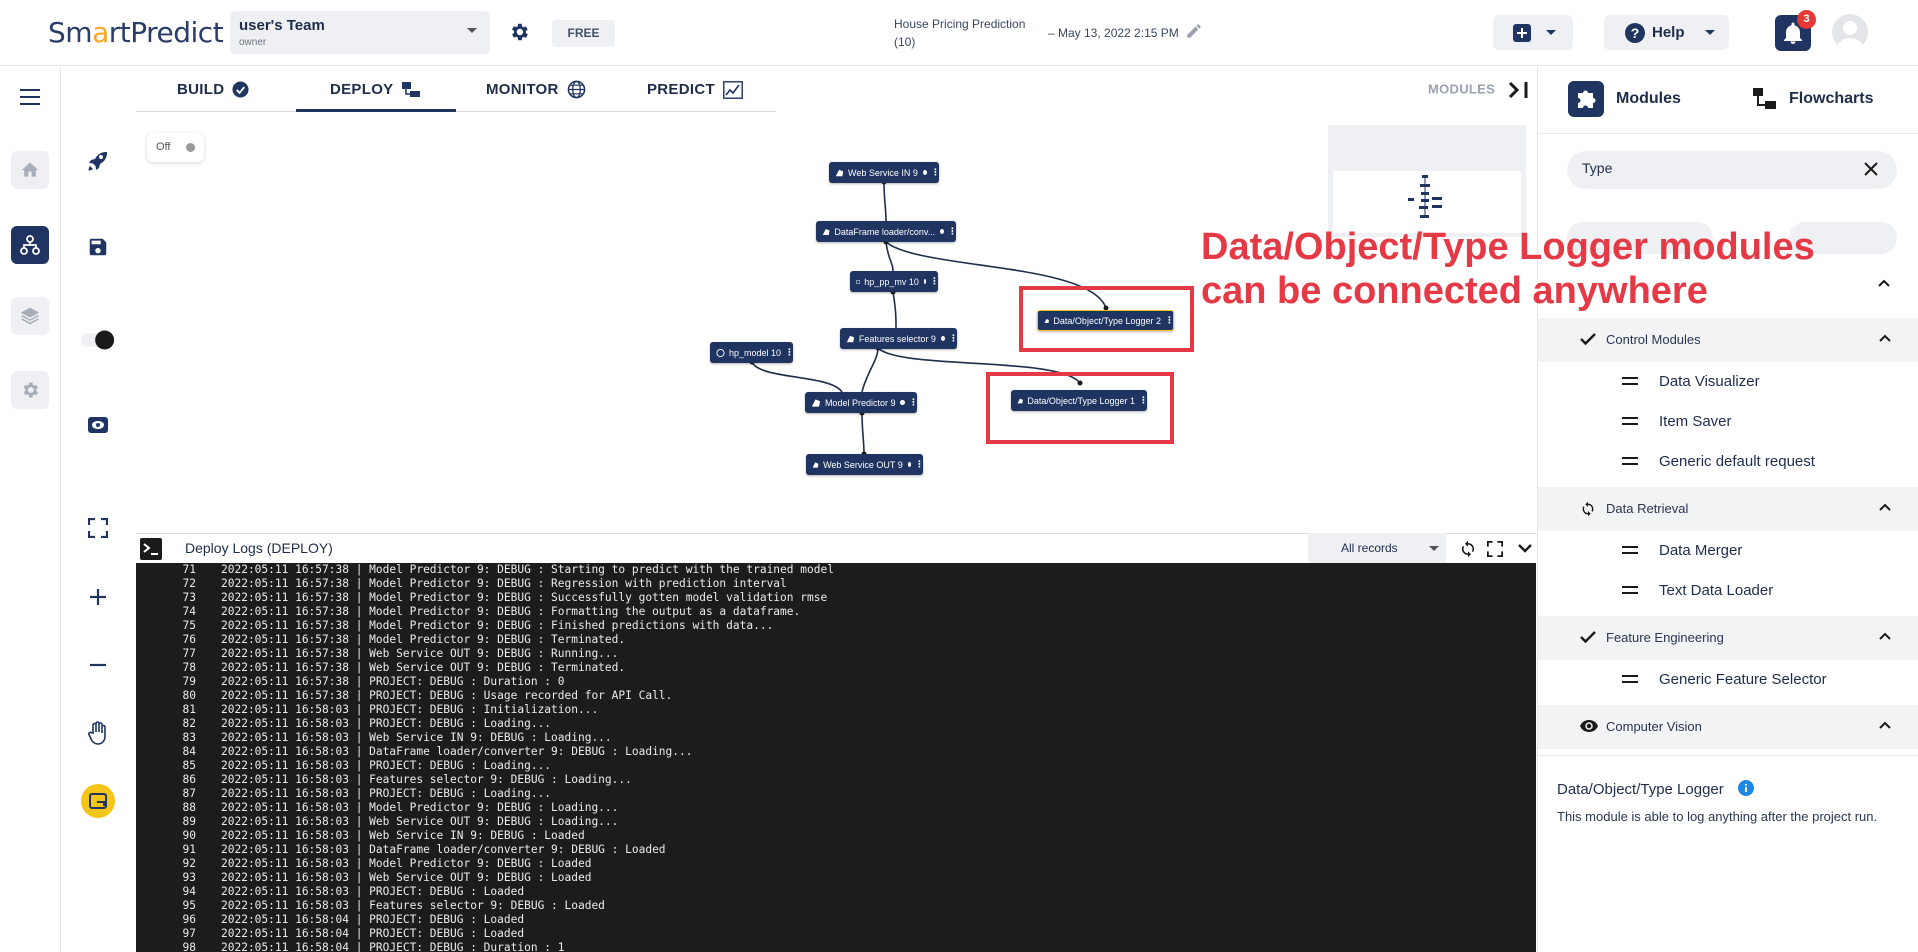 This screenshot has width=1918, height=952. Describe the element at coordinates (1745, 788) in the screenshot. I see `info-icon` at that location.